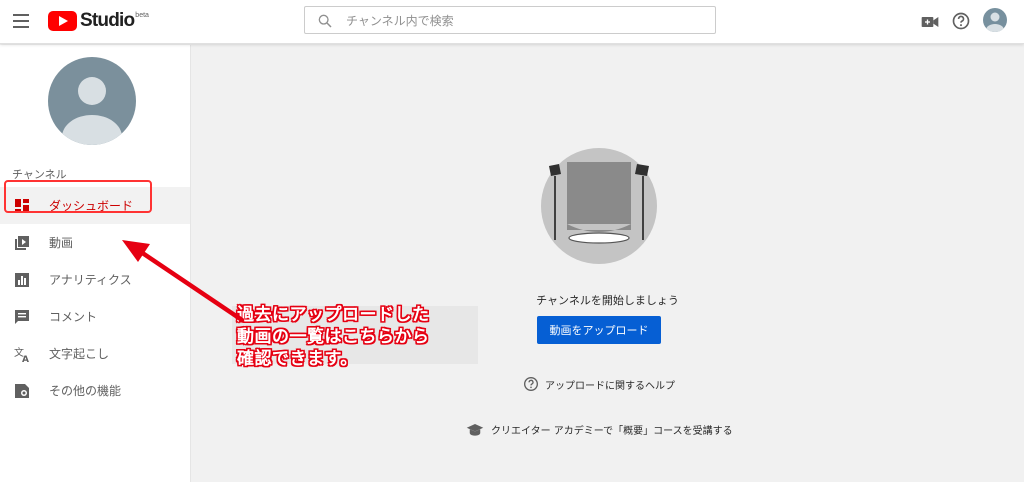 Image resolution: width=1024 pixels, height=482 pixels. Describe the element at coordinates (930, 22) in the screenshot. I see `video-camera-icon` at that location.